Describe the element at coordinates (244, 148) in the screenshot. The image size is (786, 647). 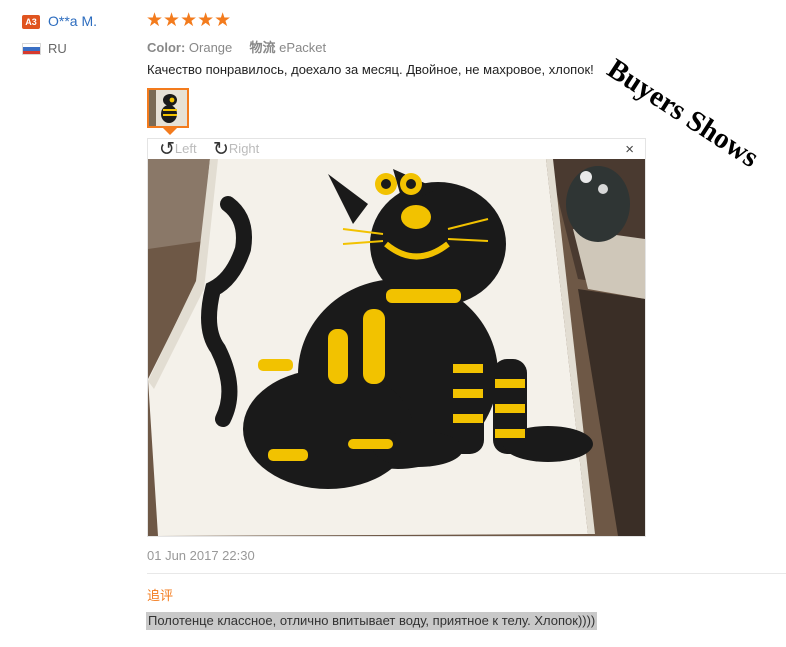
I see `rotate-right-label: Right` at that location.